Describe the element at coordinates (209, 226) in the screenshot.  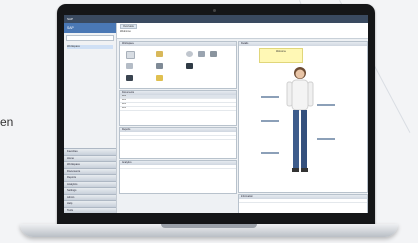
I see `laptop-notch` at that location.